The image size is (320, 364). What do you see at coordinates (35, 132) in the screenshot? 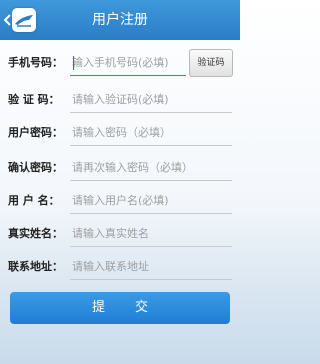
I see `password-label: 用户密码：` at bounding box center [35, 132].